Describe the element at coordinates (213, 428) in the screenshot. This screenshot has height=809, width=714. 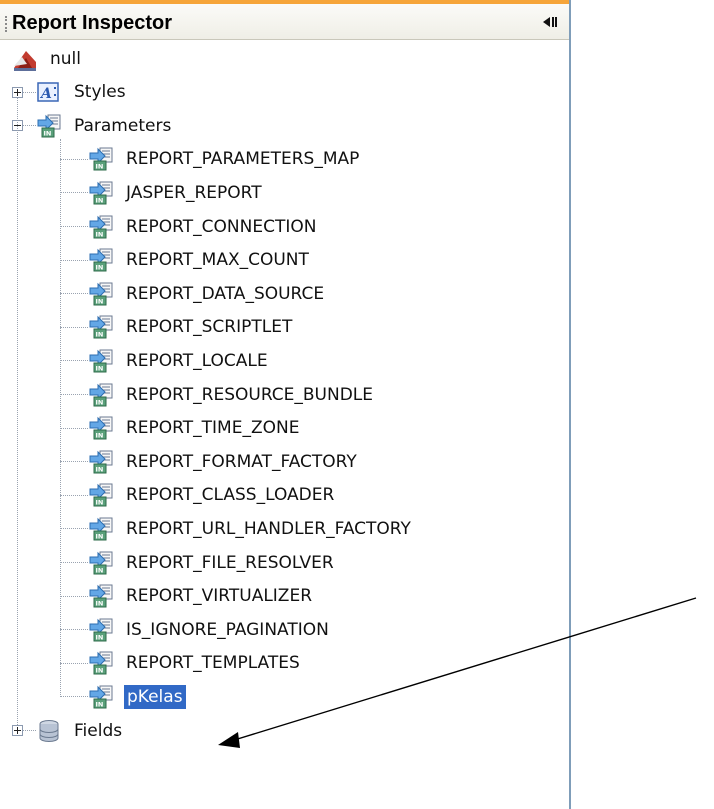
I see `parameter-label: REPORT_TIME_ZONE` at that location.